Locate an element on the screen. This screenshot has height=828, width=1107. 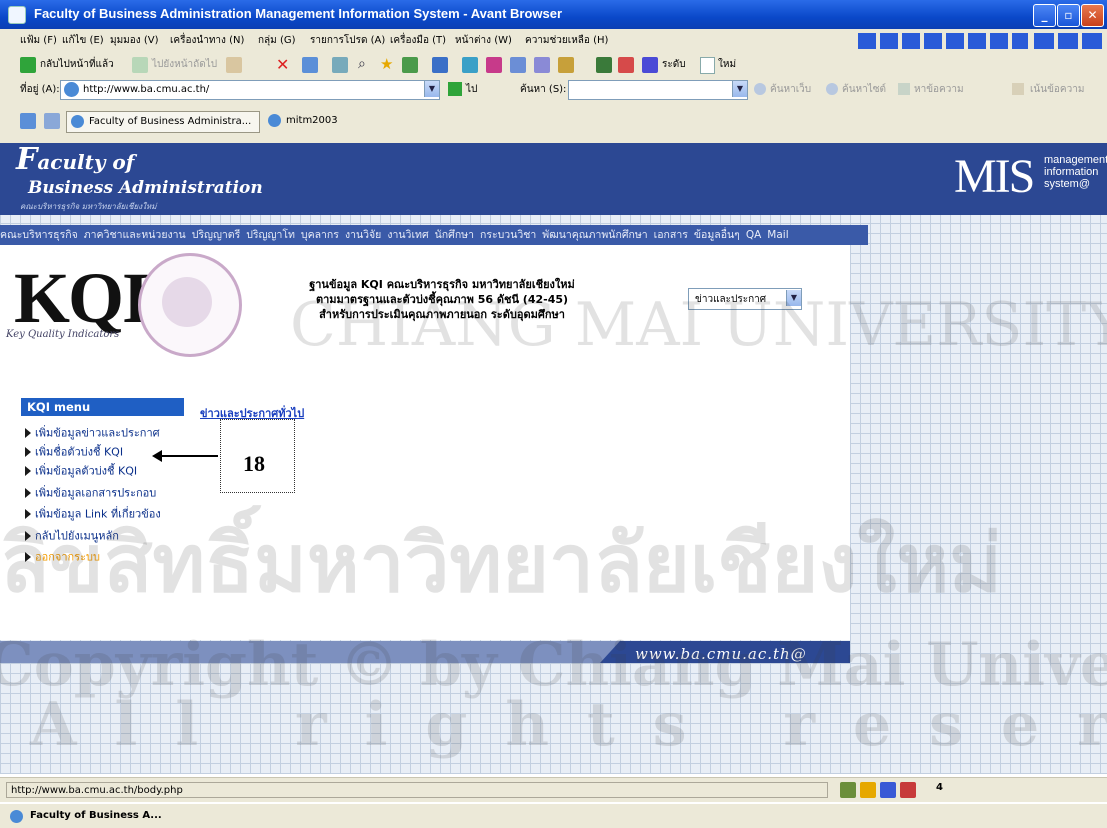
search-dropdown-icon: ▼ is located at coordinates (739, 89).